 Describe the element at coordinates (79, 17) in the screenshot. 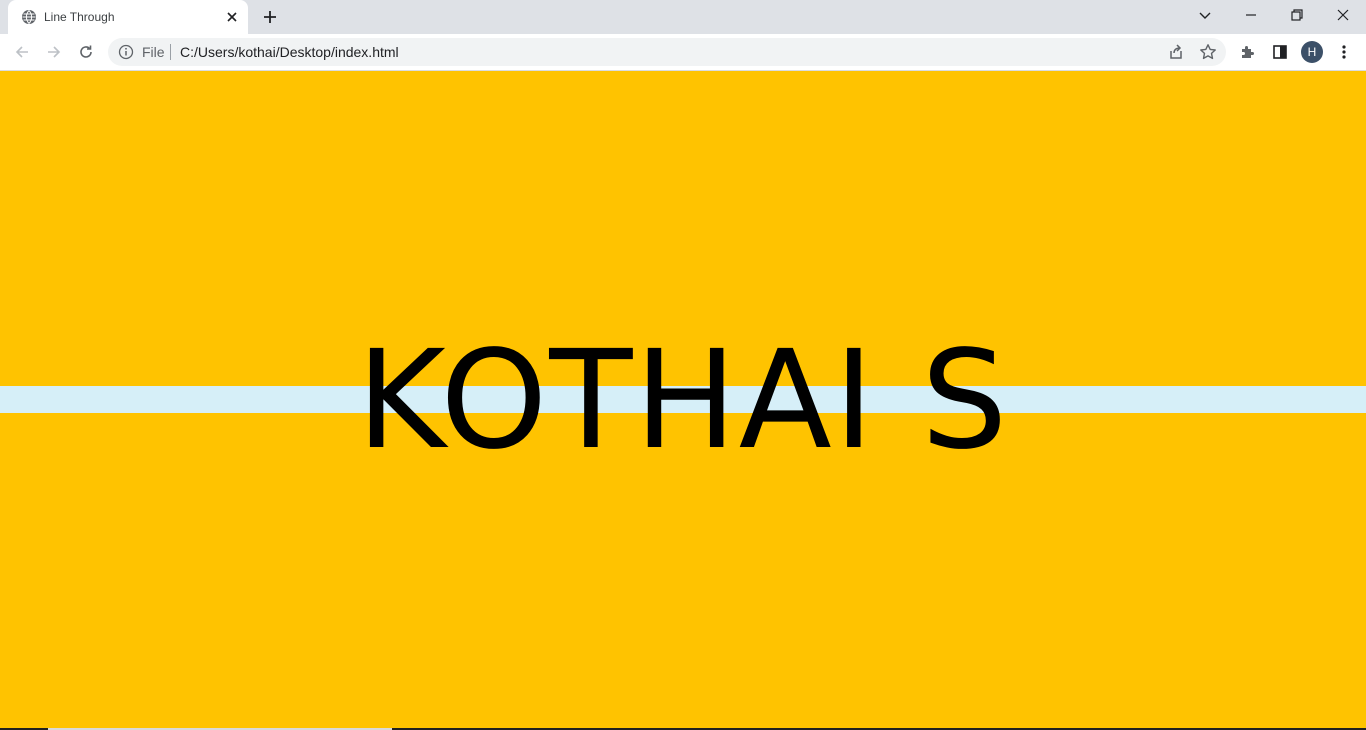

I see `tab-title: Line Through` at that location.